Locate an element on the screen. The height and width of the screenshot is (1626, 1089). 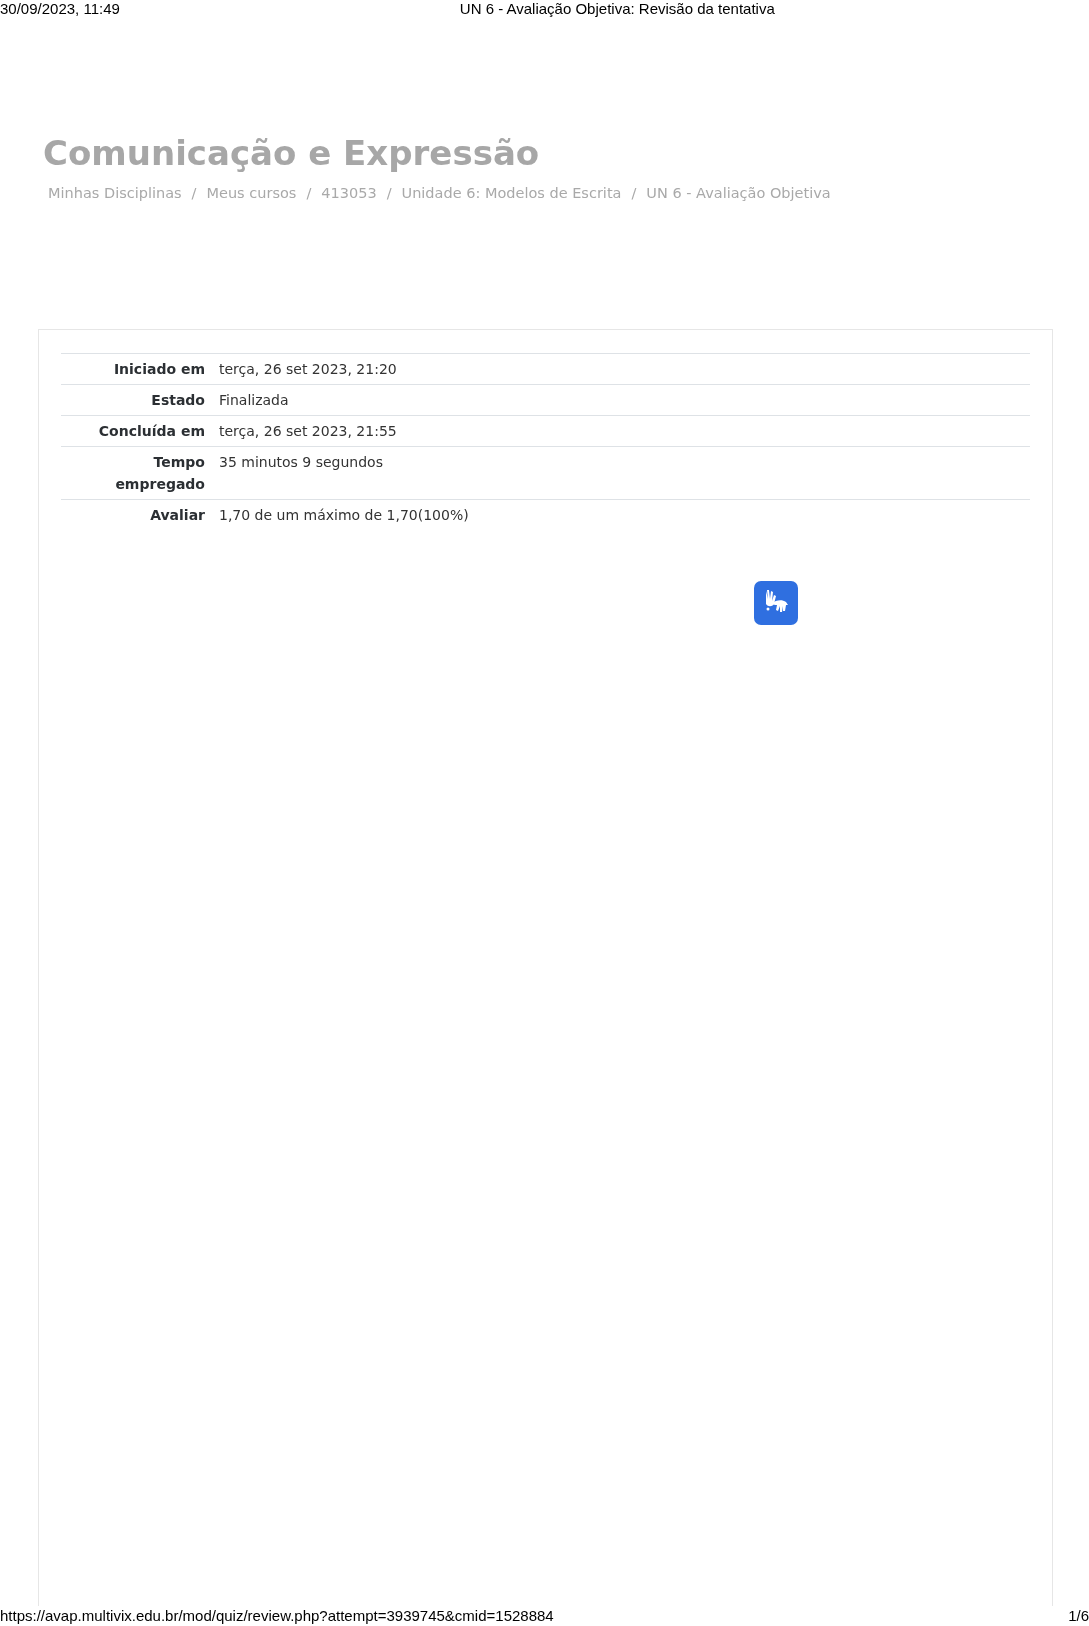
breadcrumb-link: Meus cursos is located at coordinates (251, 193).